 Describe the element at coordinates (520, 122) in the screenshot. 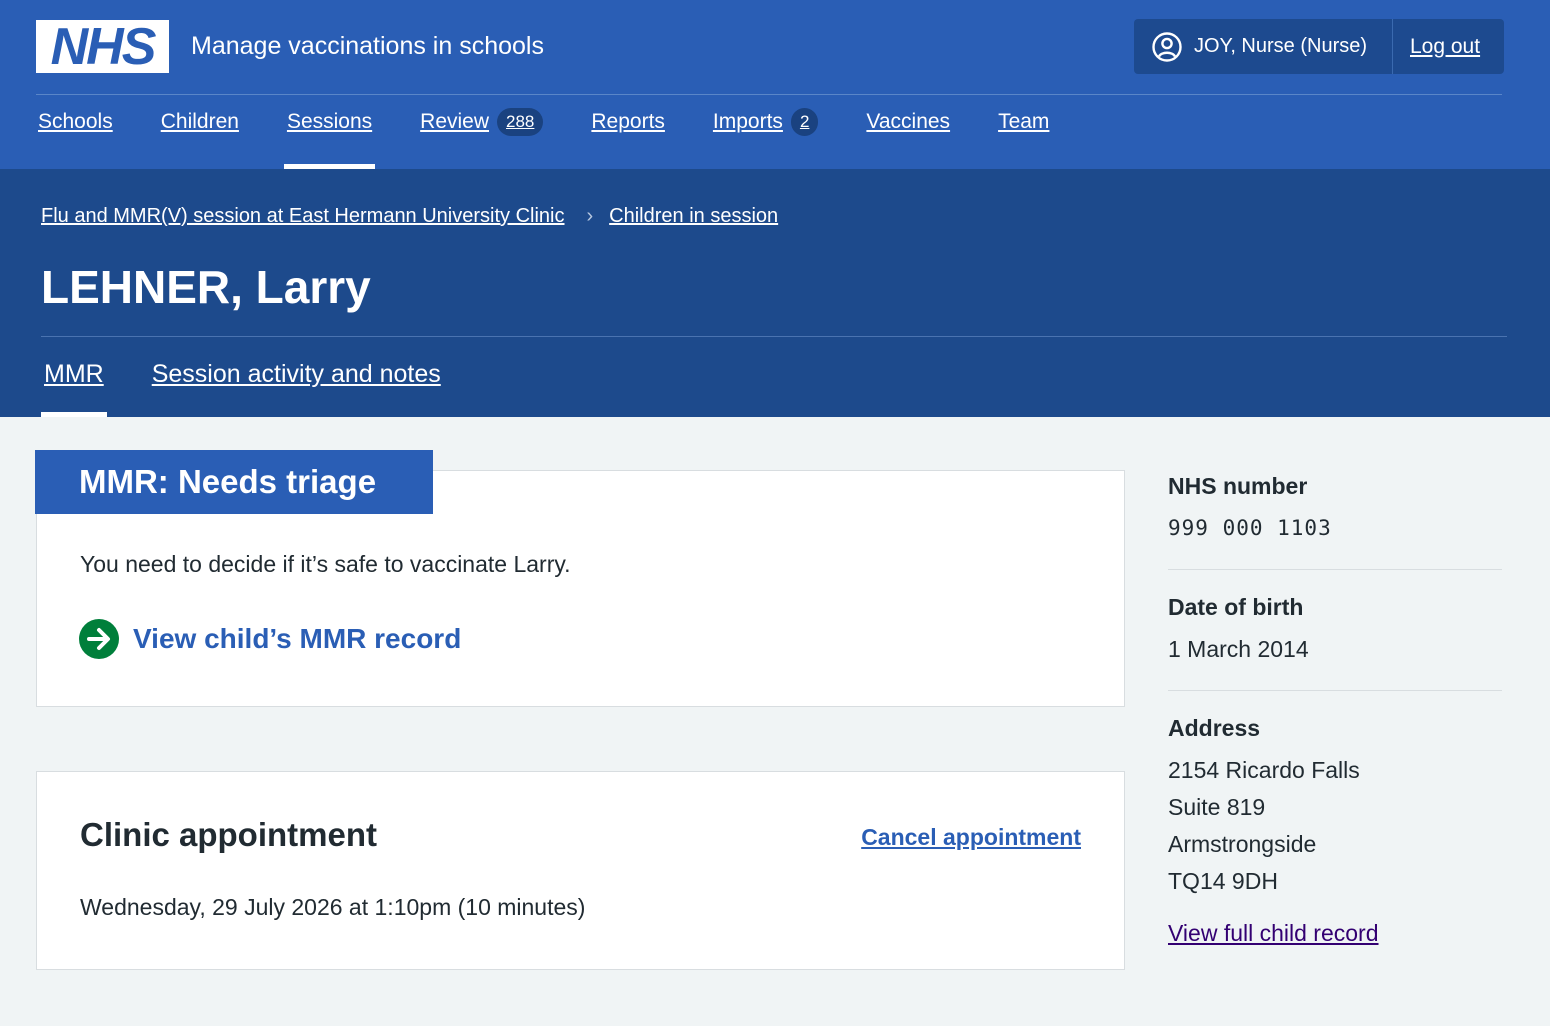

I see `review-count-badge: 288` at that location.